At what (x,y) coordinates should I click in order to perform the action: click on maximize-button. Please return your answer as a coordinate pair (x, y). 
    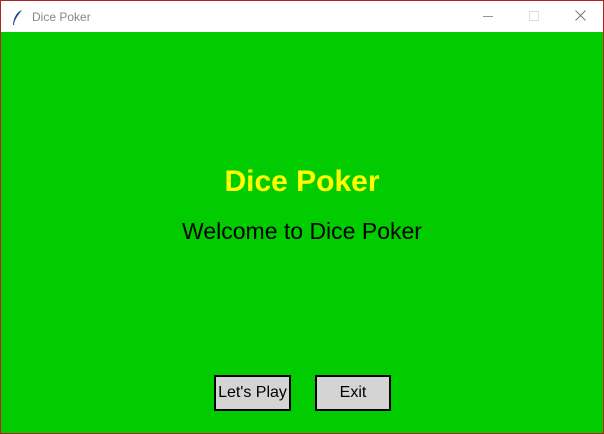
    Looking at the image, I should click on (534, 16).